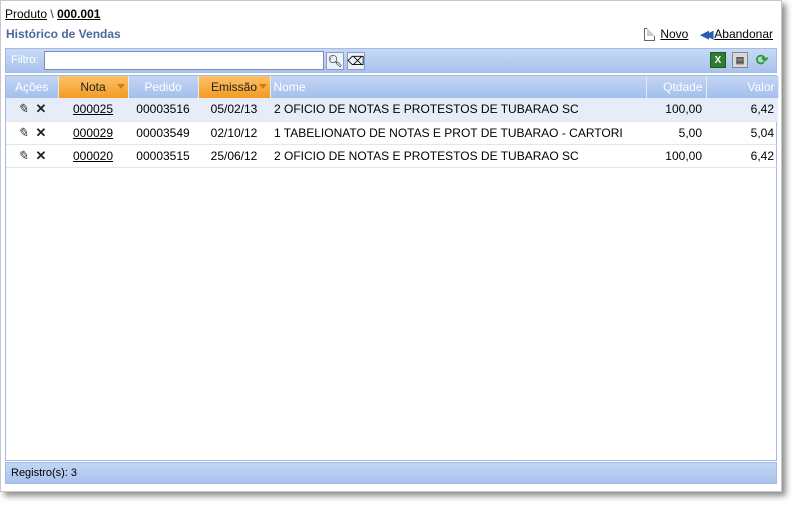 This screenshot has width=796, height=506. What do you see at coordinates (78, 14) in the screenshot?
I see `breadcrumb-product-code: 000.001` at bounding box center [78, 14].